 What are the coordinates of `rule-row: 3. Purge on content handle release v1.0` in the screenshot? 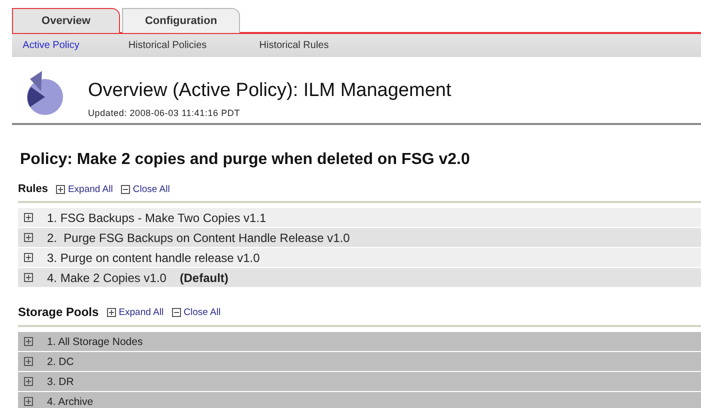 It's located at (359, 257).